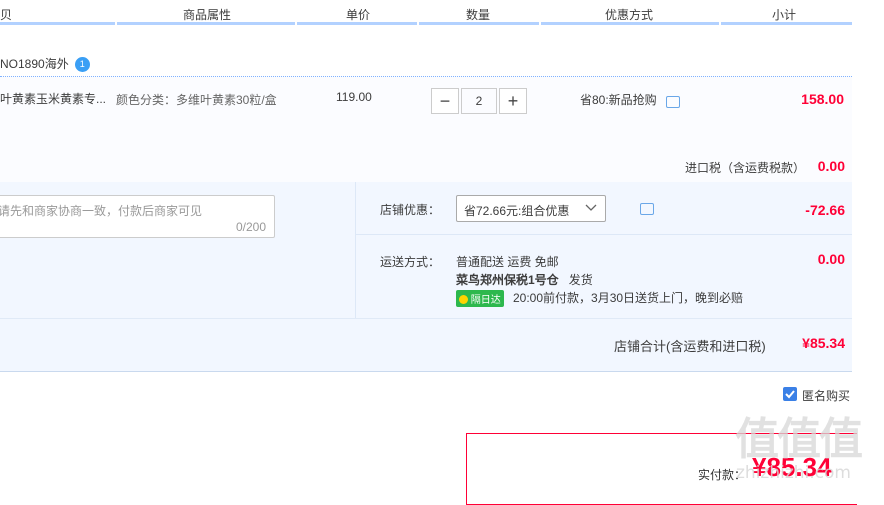 The width and height of the screenshot is (884, 505). Describe the element at coordinates (784, 15) in the screenshot. I see `col-subtotal: 小计` at that location.